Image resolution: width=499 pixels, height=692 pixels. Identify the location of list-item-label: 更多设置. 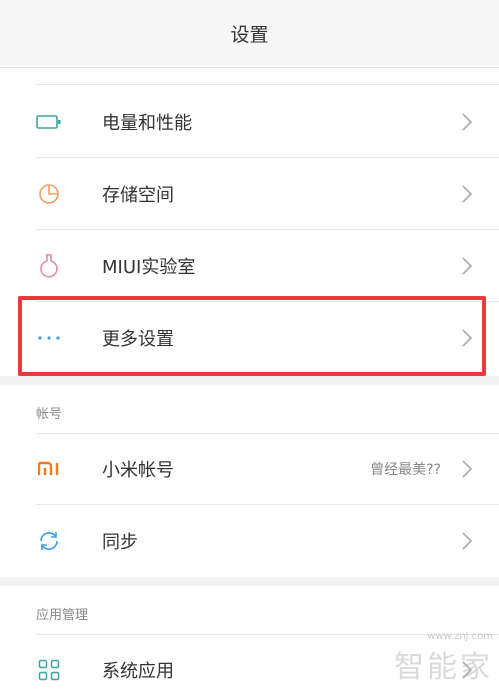
(138, 339).